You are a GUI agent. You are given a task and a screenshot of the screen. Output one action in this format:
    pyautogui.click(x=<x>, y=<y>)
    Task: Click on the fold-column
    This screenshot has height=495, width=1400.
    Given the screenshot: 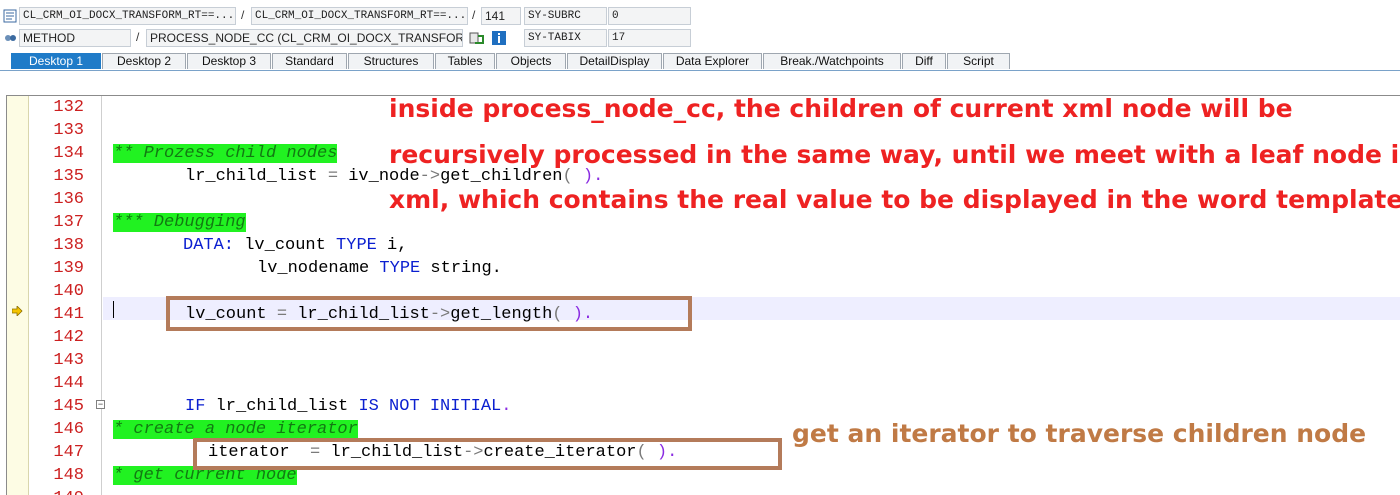 What is the action you would take?
    pyautogui.click(x=101, y=295)
    